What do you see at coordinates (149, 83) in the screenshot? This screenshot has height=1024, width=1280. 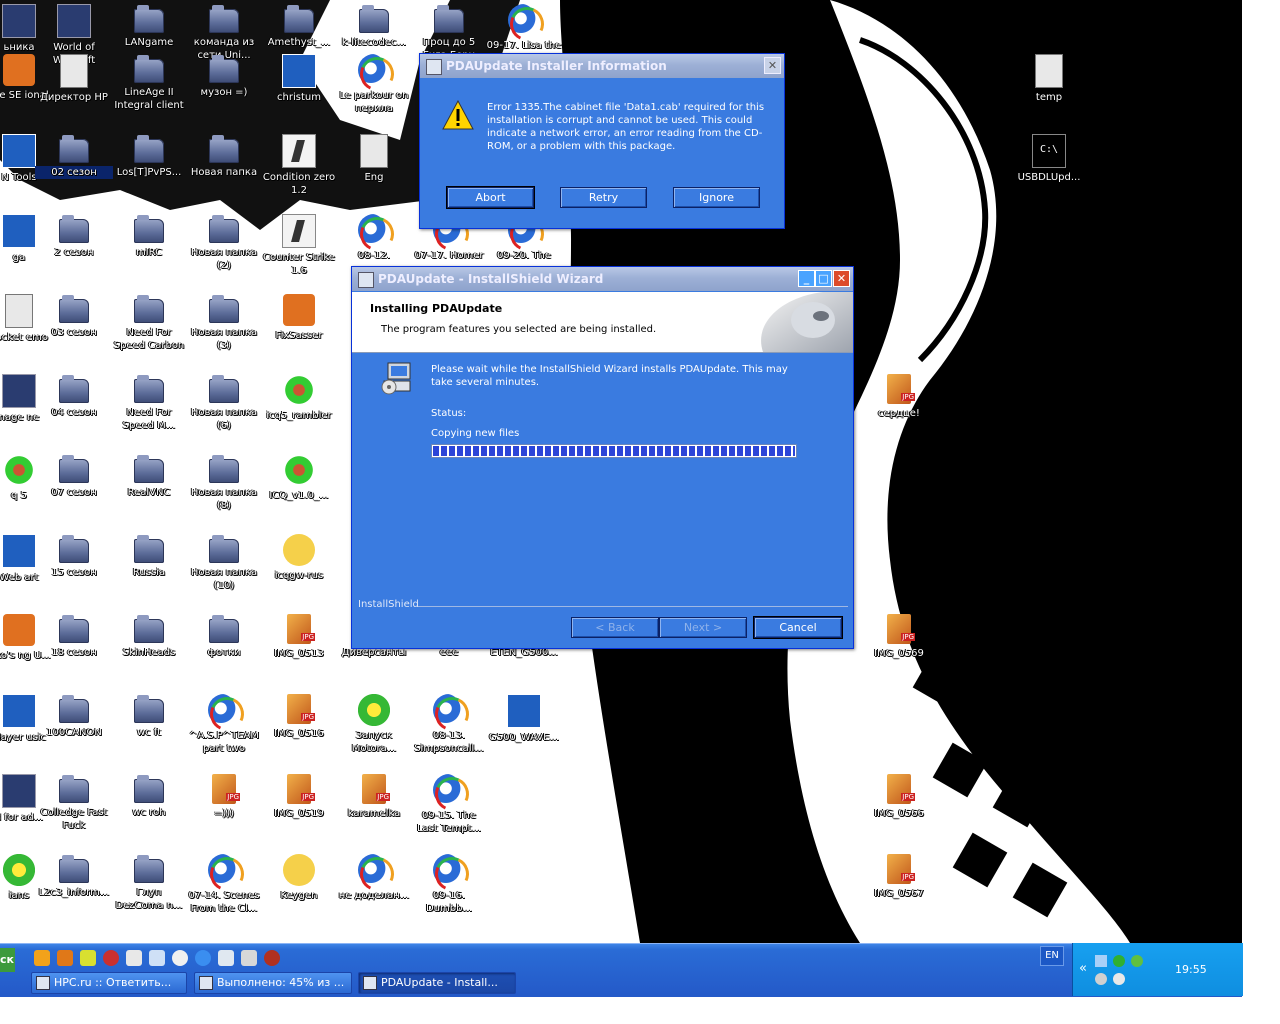 I see `desktop-icon: LineAge II Integral client` at bounding box center [149, 83].